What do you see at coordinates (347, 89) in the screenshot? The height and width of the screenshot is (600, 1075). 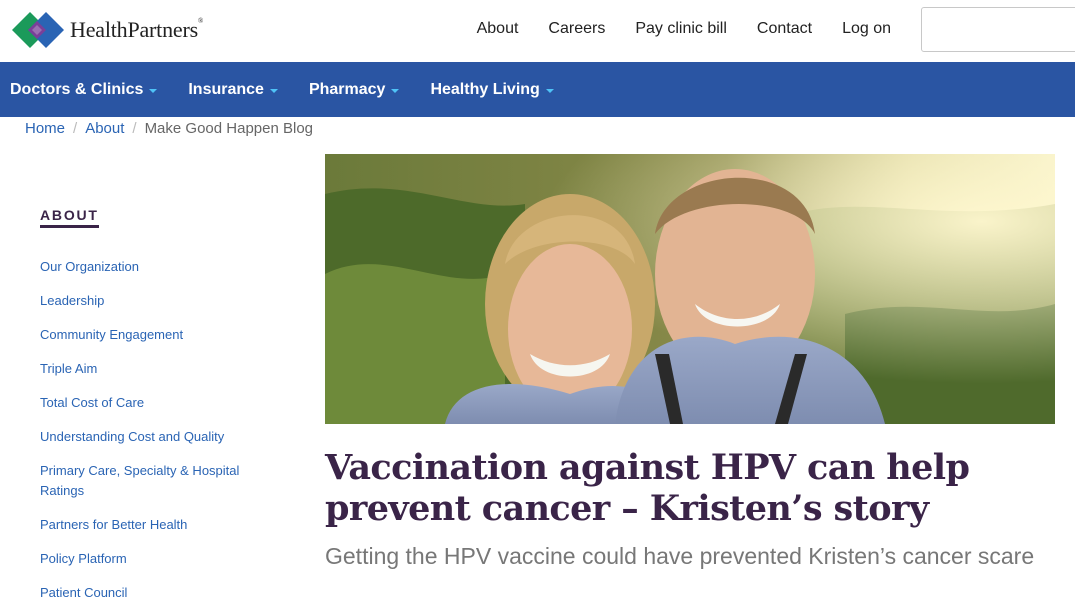 I see `nav-label: Pharmacy` at bounding box center [347, 89].